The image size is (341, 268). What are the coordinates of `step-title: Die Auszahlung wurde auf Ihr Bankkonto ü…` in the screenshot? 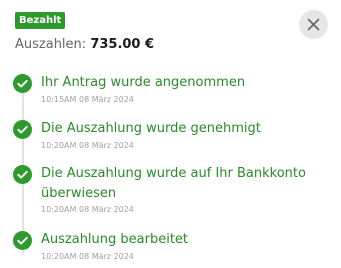 It's located at (173, 183).